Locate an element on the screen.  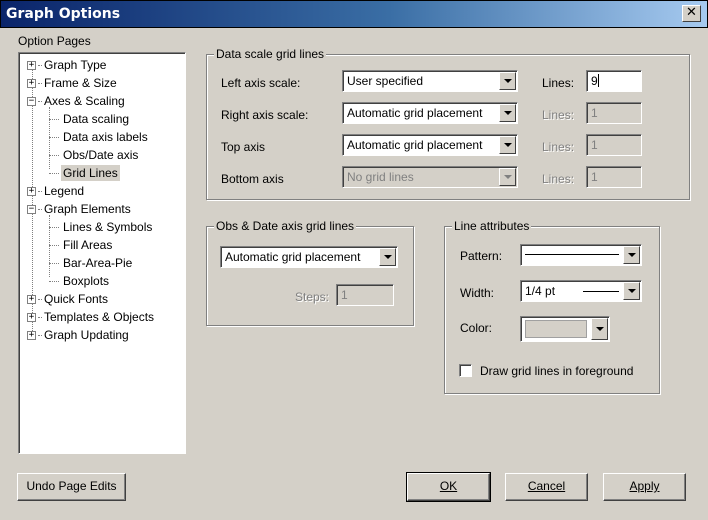
tree-item: Bar-Area-Pie is located at coordinates (102, 263).